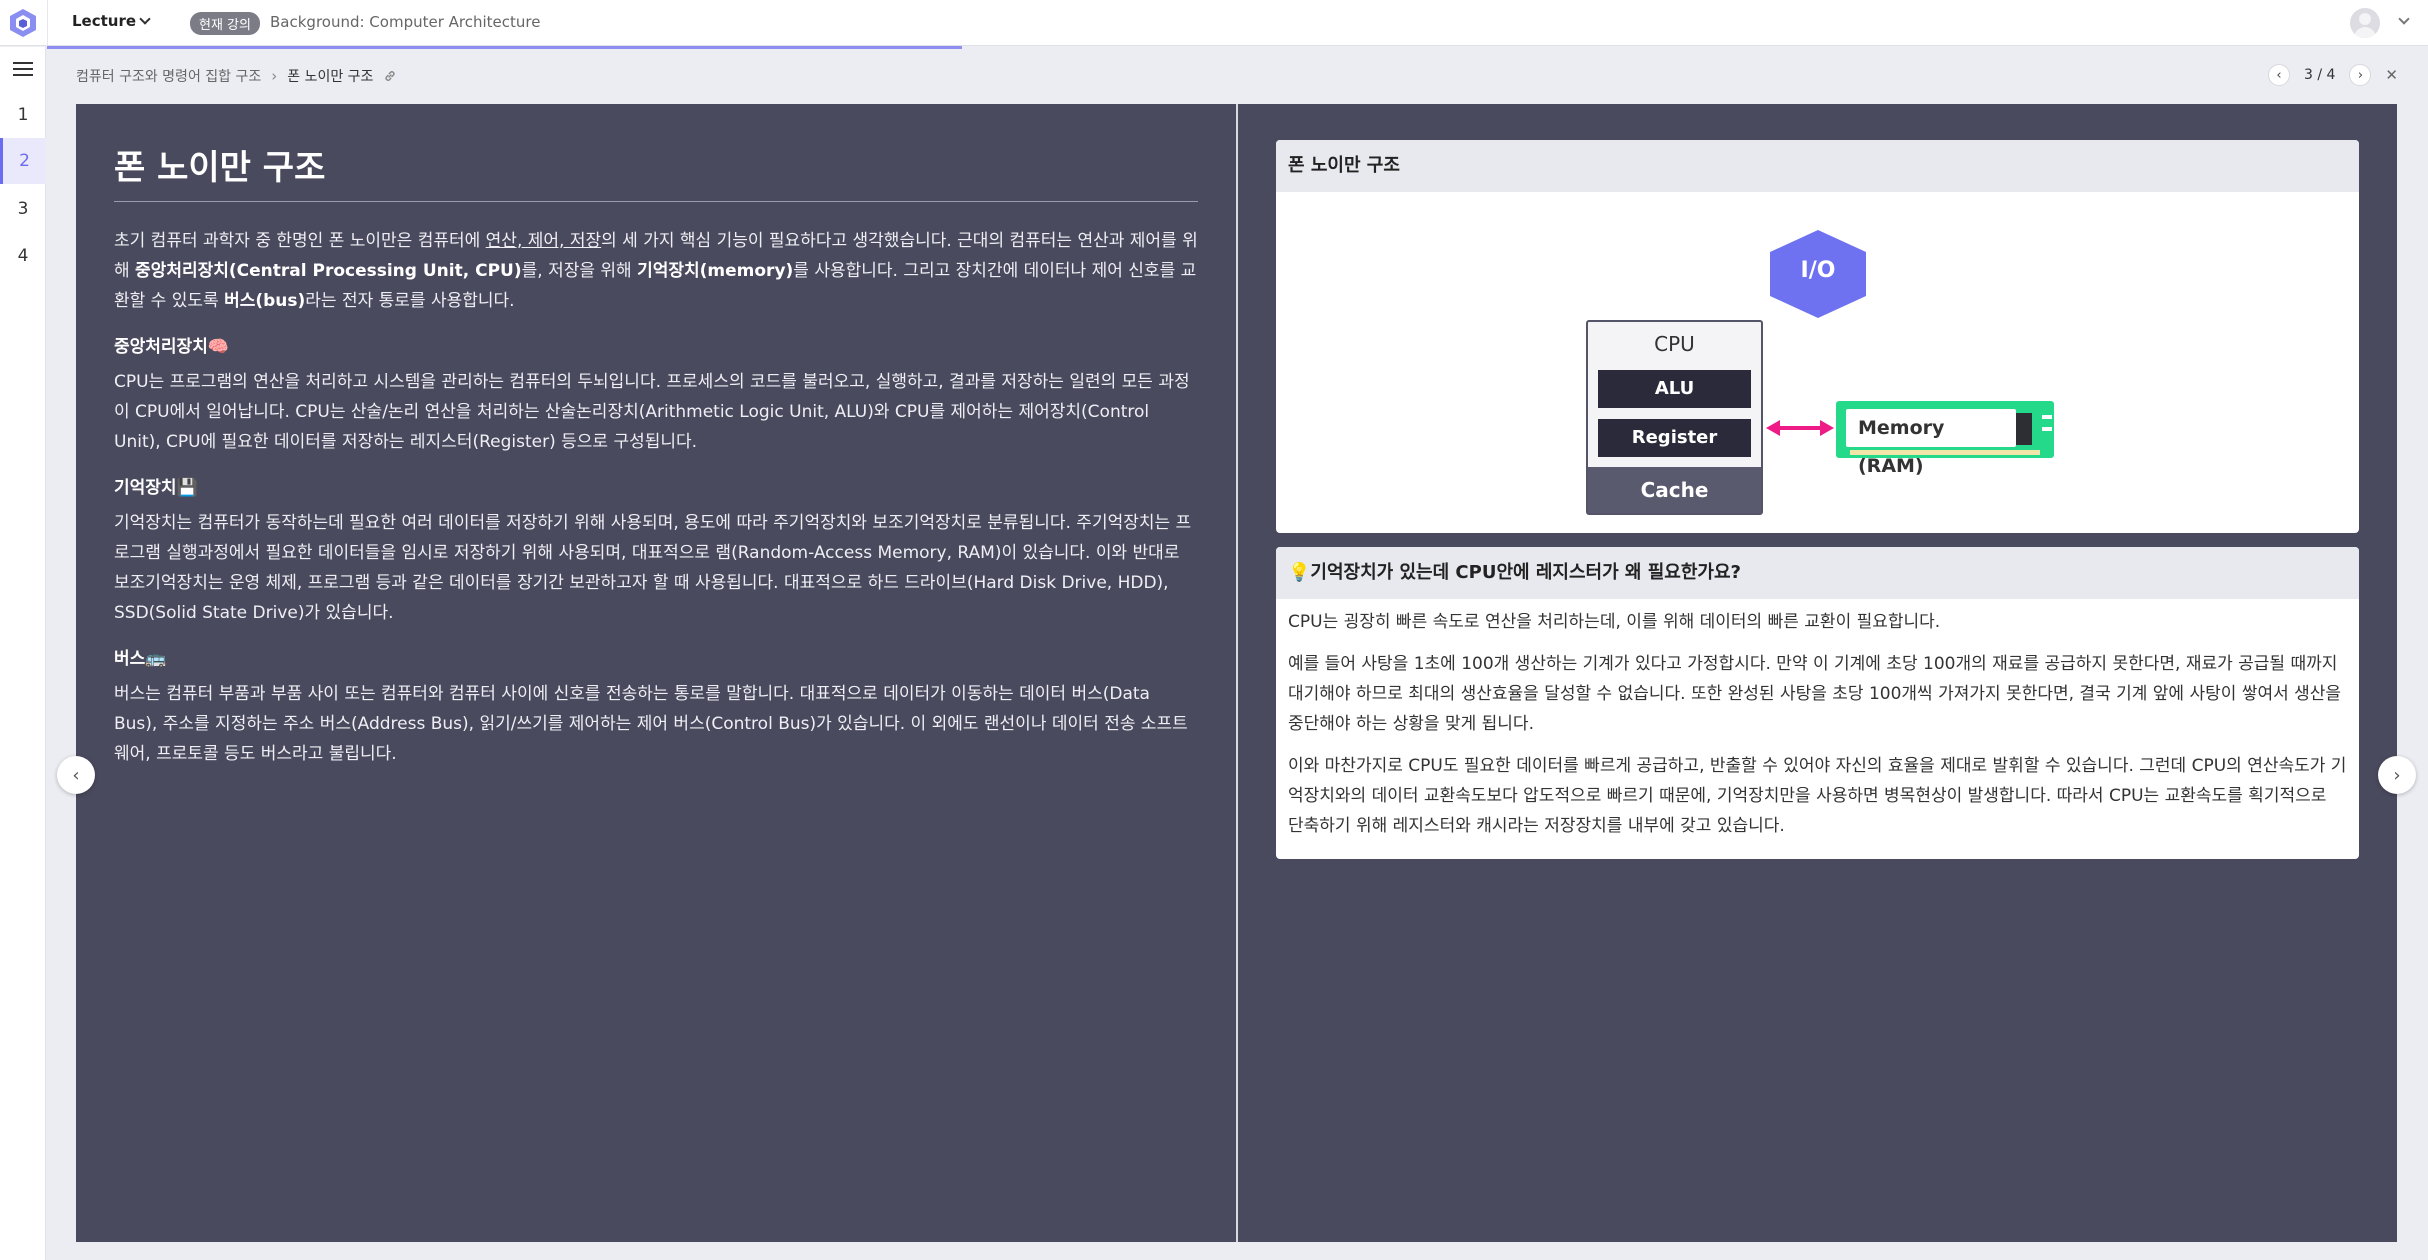  Describe the element at coordinates (2024, 429) in the screenshot. I see `memory-chip-icon` at that location.